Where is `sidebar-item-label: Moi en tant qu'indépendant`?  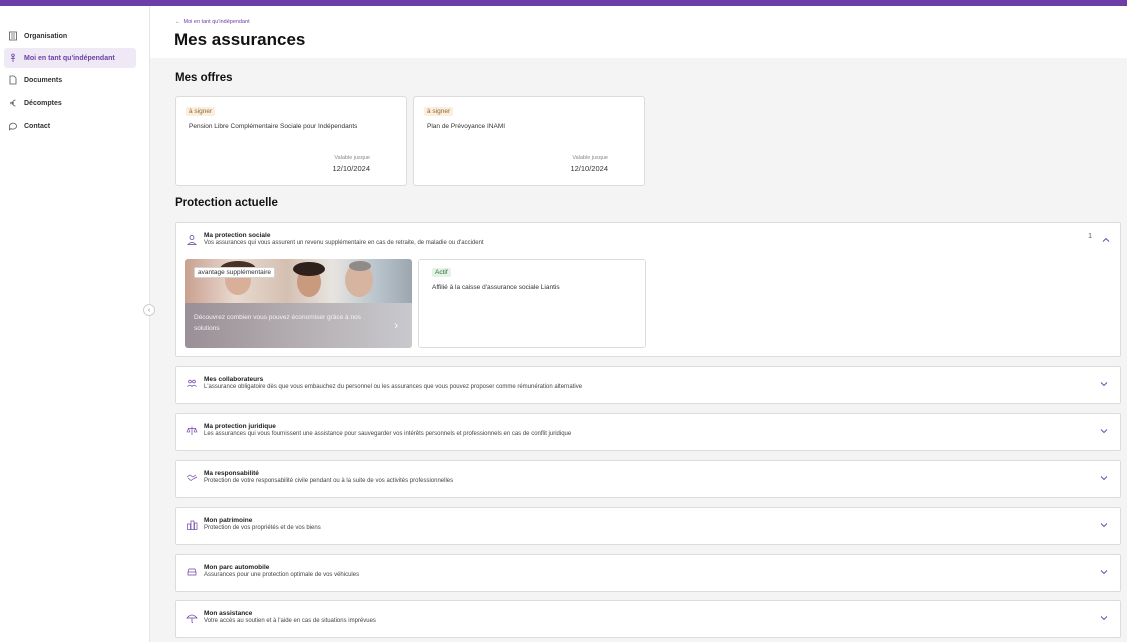
sidebar-item-label: Moi en tant qu'indépendant is located at coordinates (69, 58).